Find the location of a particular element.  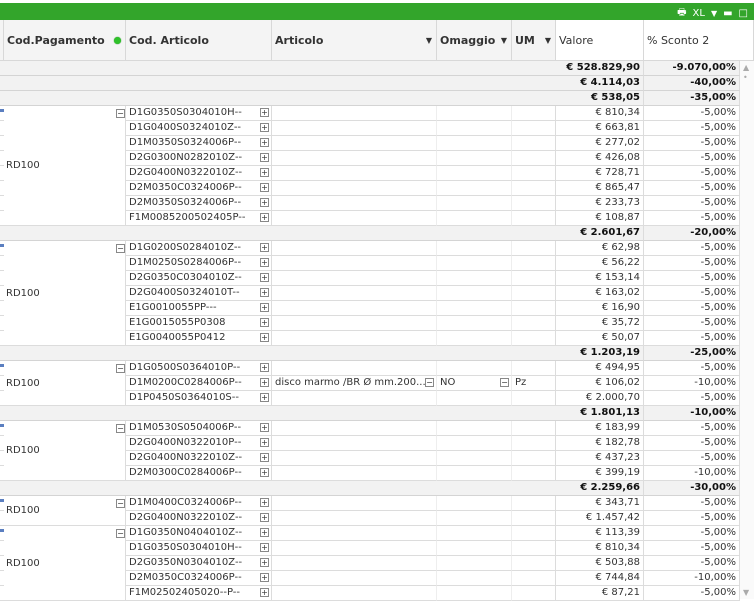

cod-articolo-cell: D1G0400S0324010Z-- + is located at coordinates (199, 128).